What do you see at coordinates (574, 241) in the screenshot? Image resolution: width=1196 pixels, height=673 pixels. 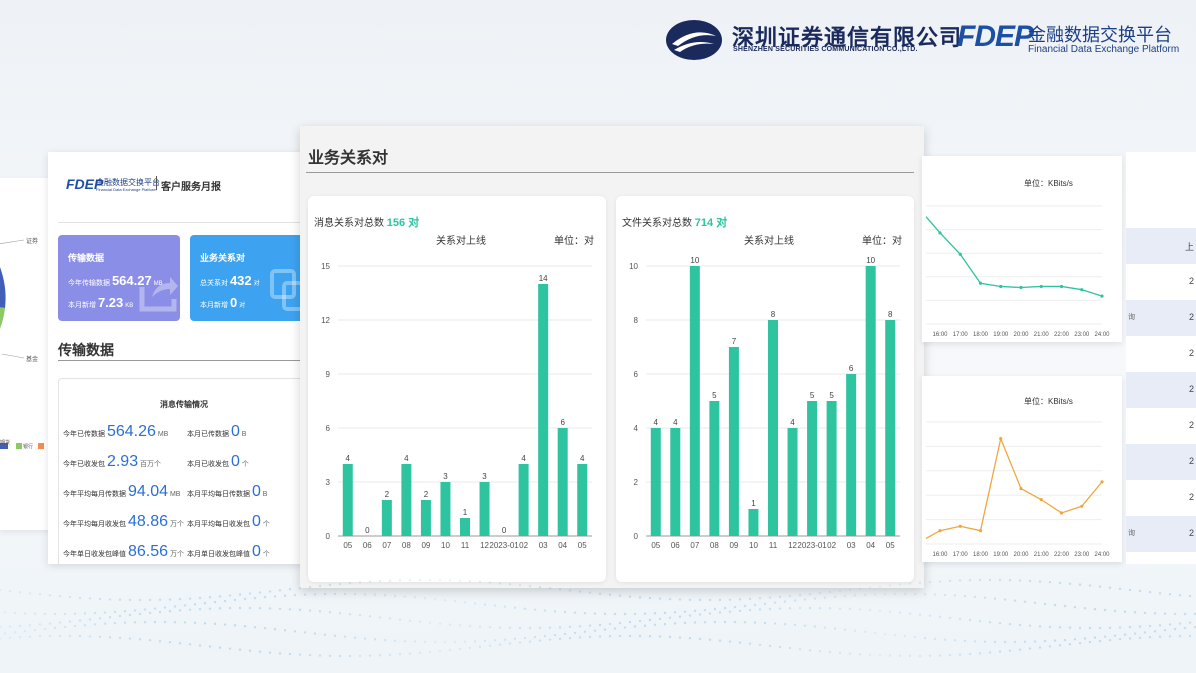 I see `chart-unit: 单位：对` at bounding box center [574, 241].